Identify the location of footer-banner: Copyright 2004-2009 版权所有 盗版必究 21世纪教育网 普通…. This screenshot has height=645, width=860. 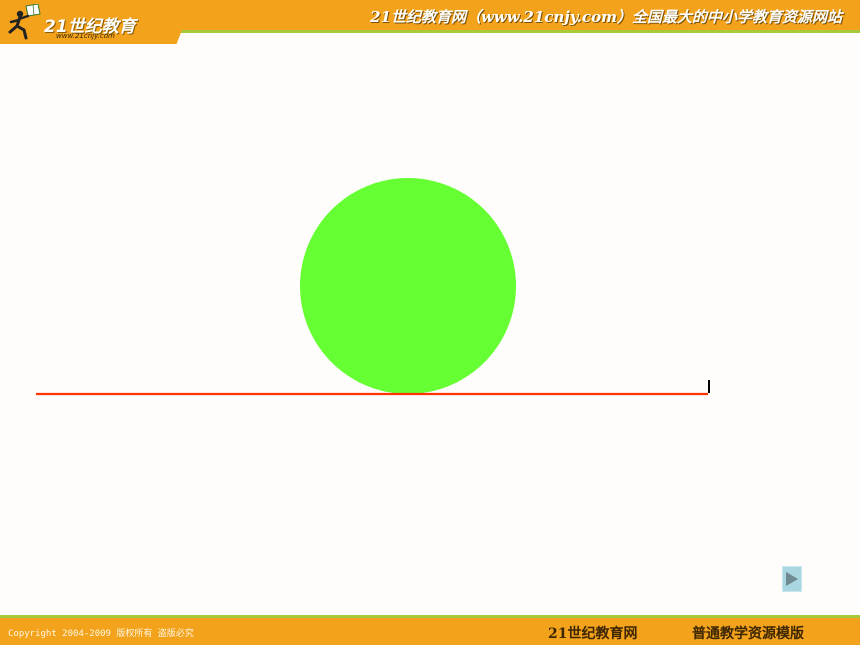
(430, 630).